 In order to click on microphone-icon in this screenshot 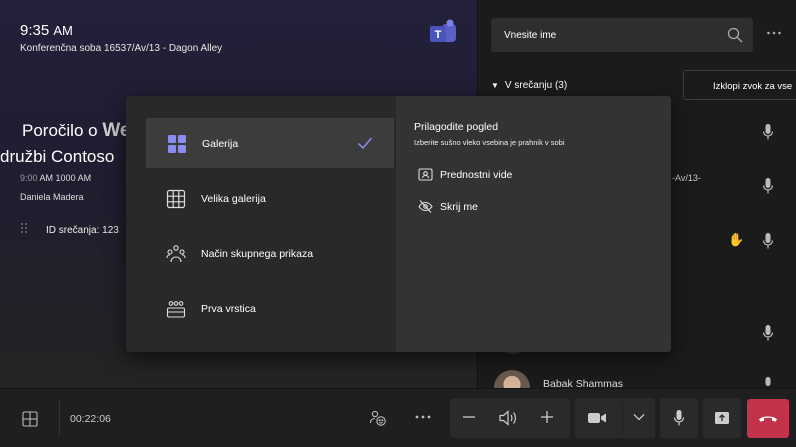, I will do `click(679, 418)`.